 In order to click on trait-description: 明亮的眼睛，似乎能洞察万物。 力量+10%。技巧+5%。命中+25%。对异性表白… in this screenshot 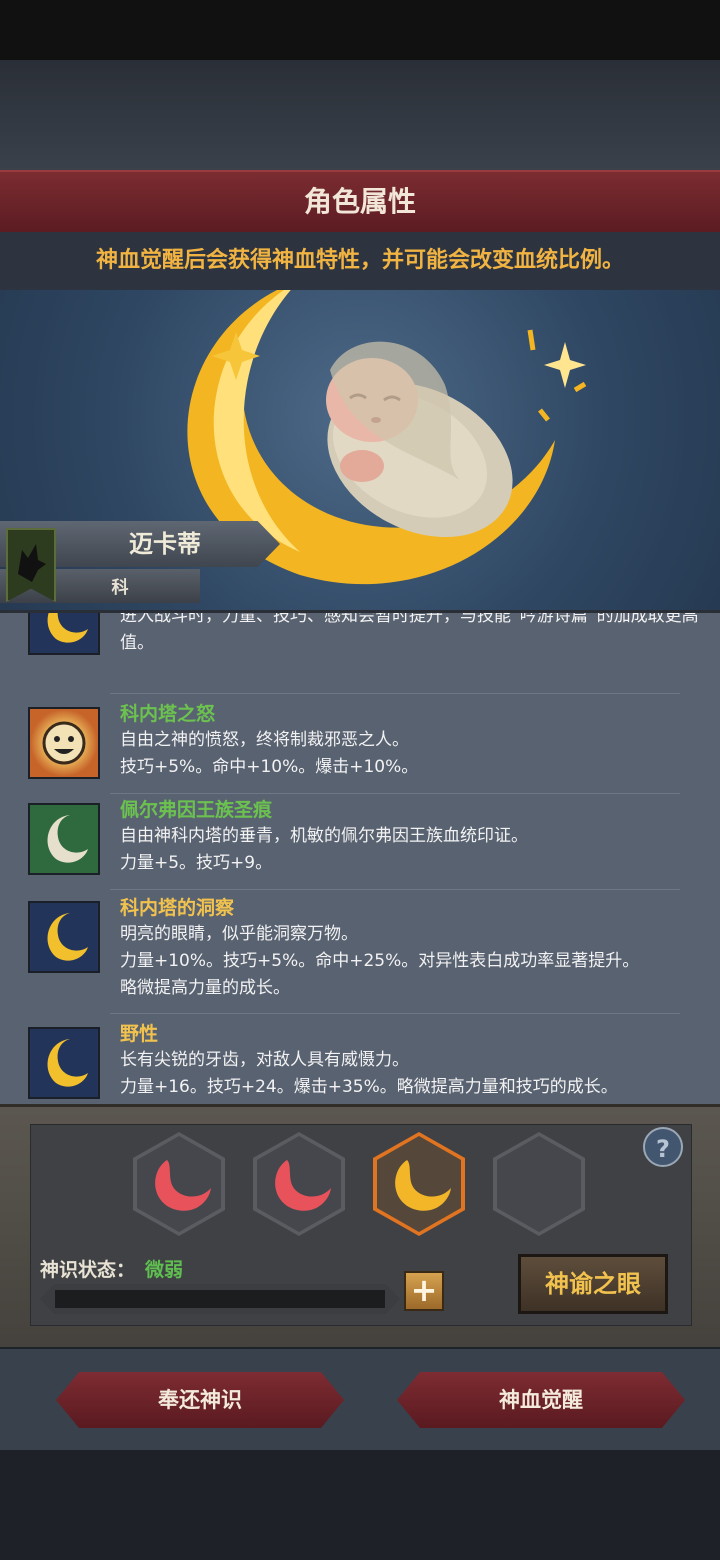, I will do `click(380, 961)`.